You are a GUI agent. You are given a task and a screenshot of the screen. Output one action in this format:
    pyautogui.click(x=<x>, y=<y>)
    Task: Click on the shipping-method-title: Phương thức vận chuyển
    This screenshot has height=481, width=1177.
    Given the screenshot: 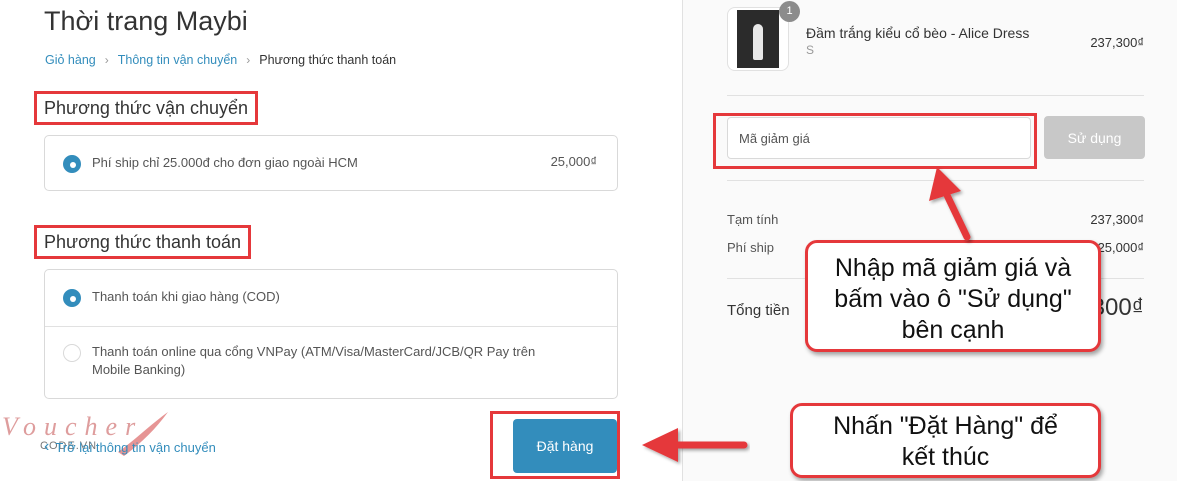 What is the action you would take?
    pyautogui.click(x=146, y=108)
    